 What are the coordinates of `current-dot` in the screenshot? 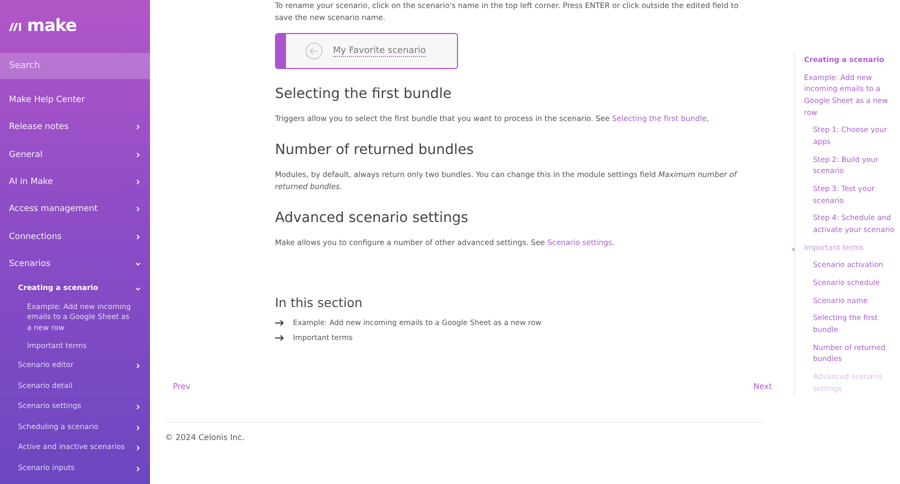 It's located at (793, 249).